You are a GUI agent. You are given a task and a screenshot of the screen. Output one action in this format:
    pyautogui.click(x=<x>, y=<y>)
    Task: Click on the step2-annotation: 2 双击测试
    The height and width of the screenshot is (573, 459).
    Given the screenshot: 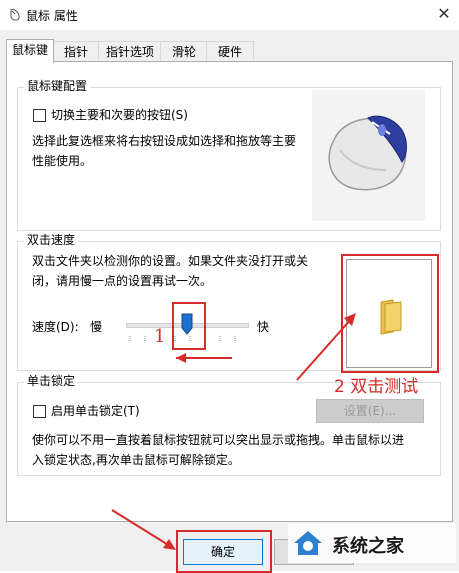 What is the action you would take?
    pyautogui.click(x=376, y=387)
    